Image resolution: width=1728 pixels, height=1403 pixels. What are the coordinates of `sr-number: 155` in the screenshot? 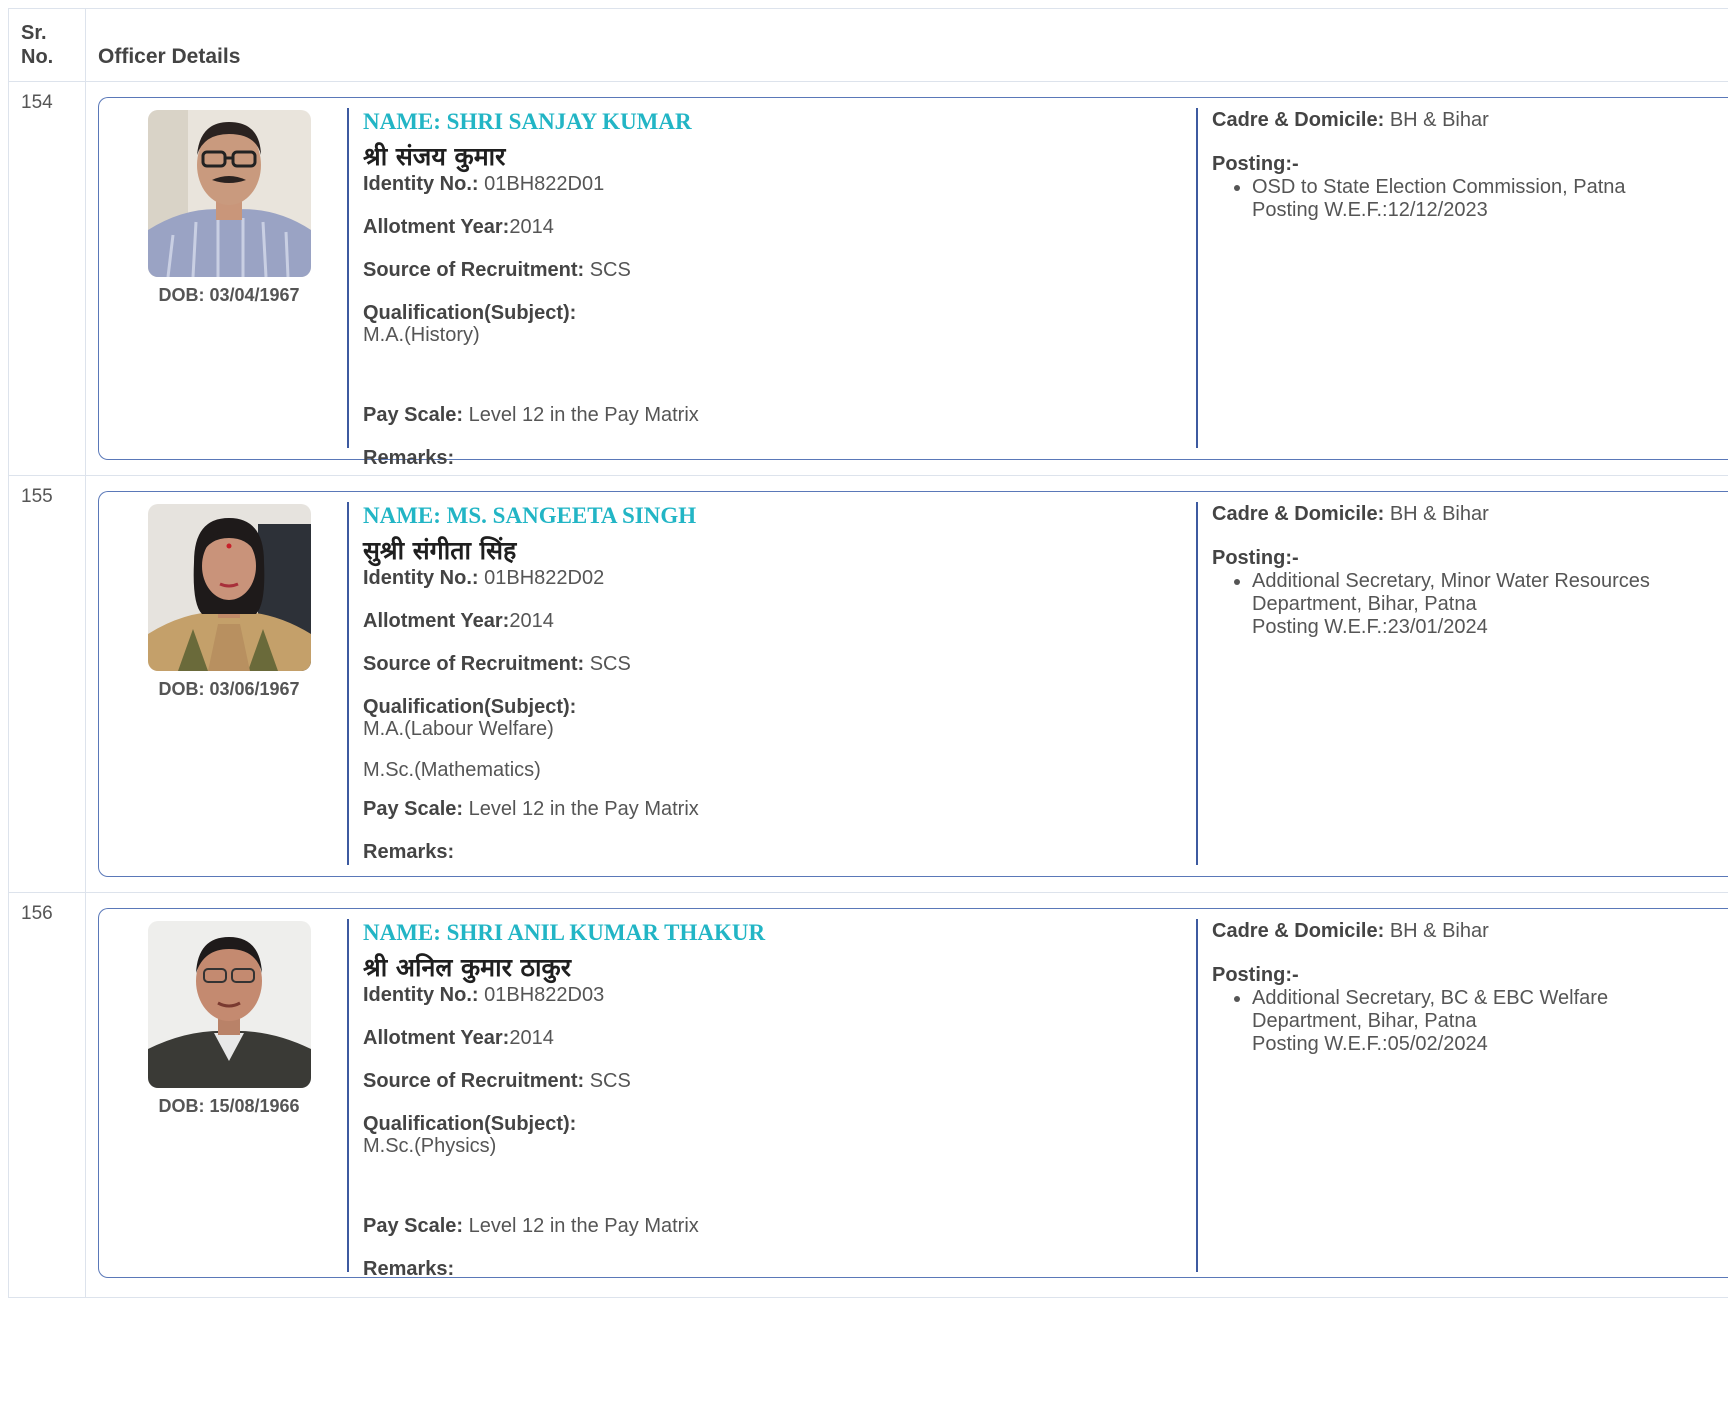 It's located at (47, 684).